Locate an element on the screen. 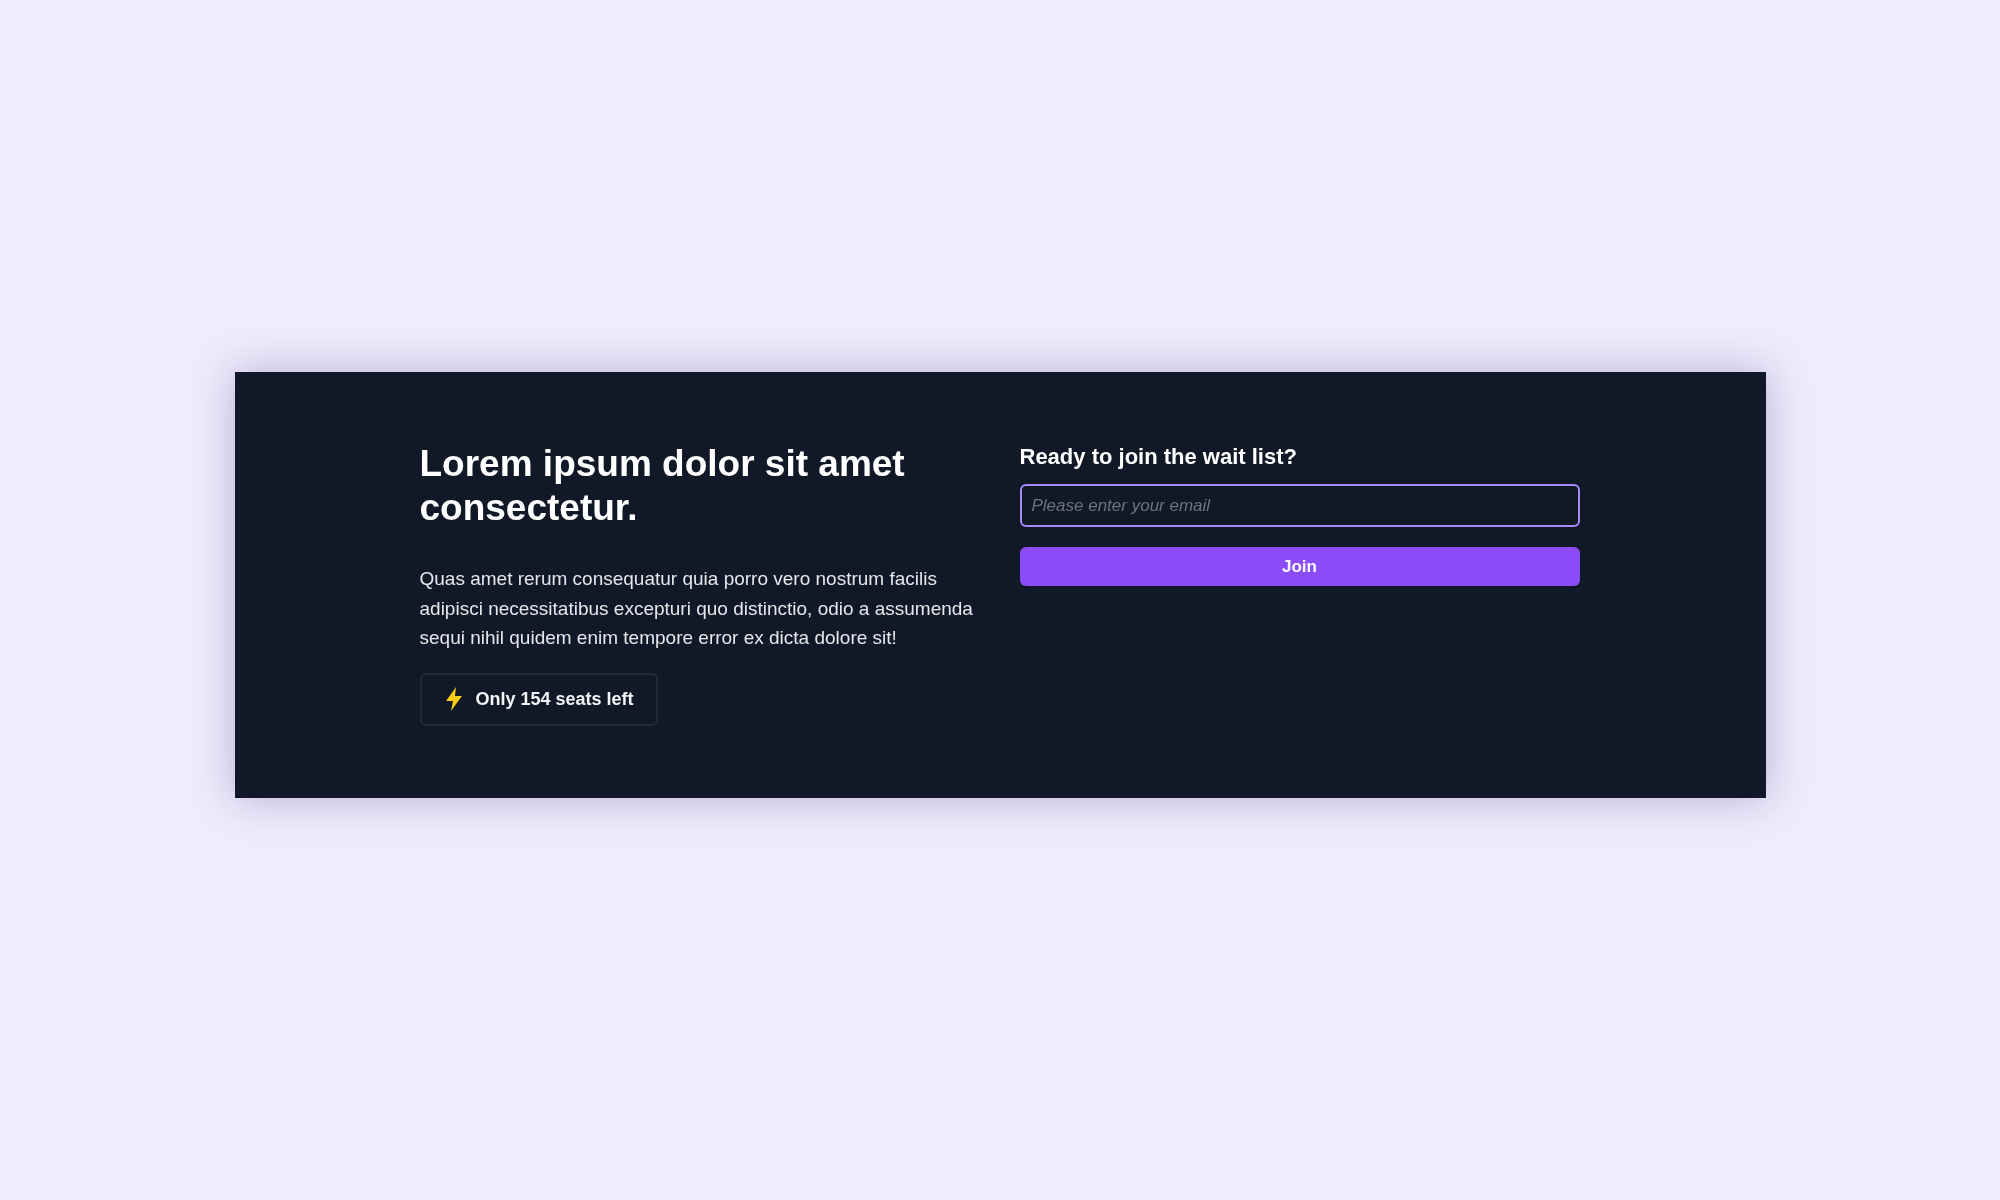 Image resolution: width=2000 pixels, height=1200 pixels. join-button: Join is located at coordinates (1299, 566).